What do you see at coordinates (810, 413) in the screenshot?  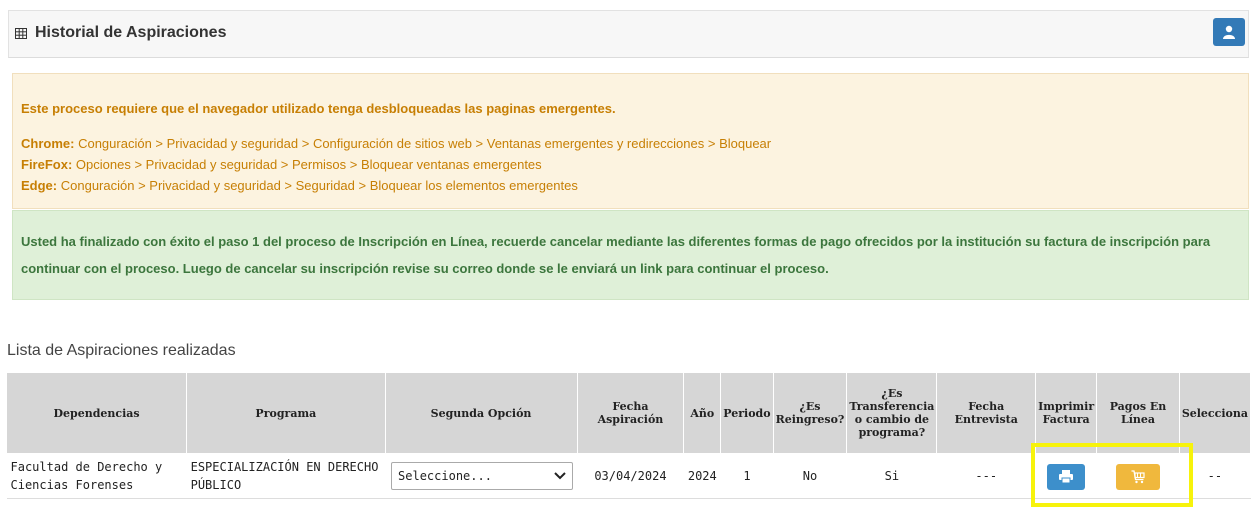 I see `col-reingreso: ¿Es Reingreso?` at bounding box center [810, 413].